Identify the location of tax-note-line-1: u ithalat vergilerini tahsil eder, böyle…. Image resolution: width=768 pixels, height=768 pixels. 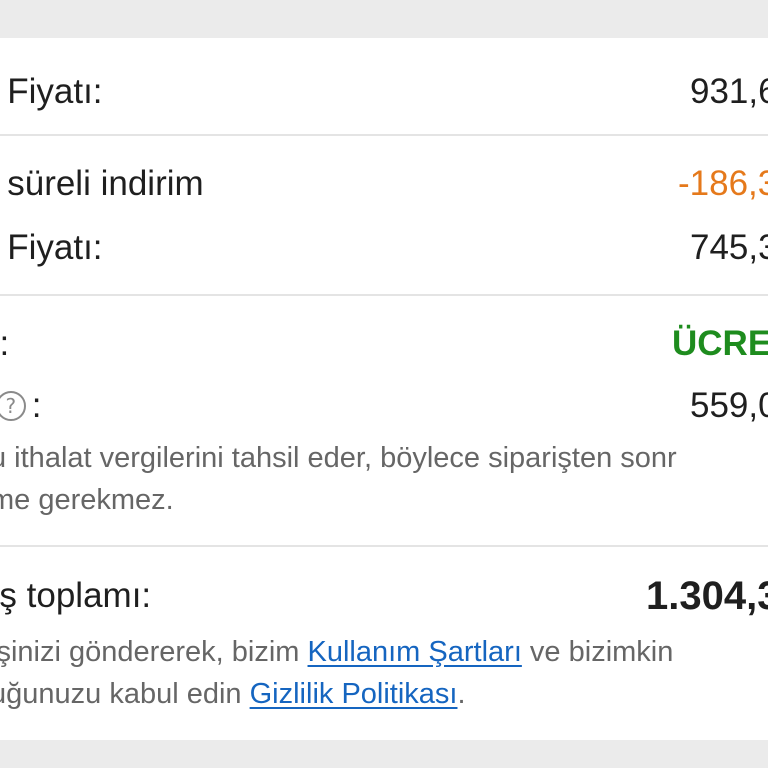
(338, 458).